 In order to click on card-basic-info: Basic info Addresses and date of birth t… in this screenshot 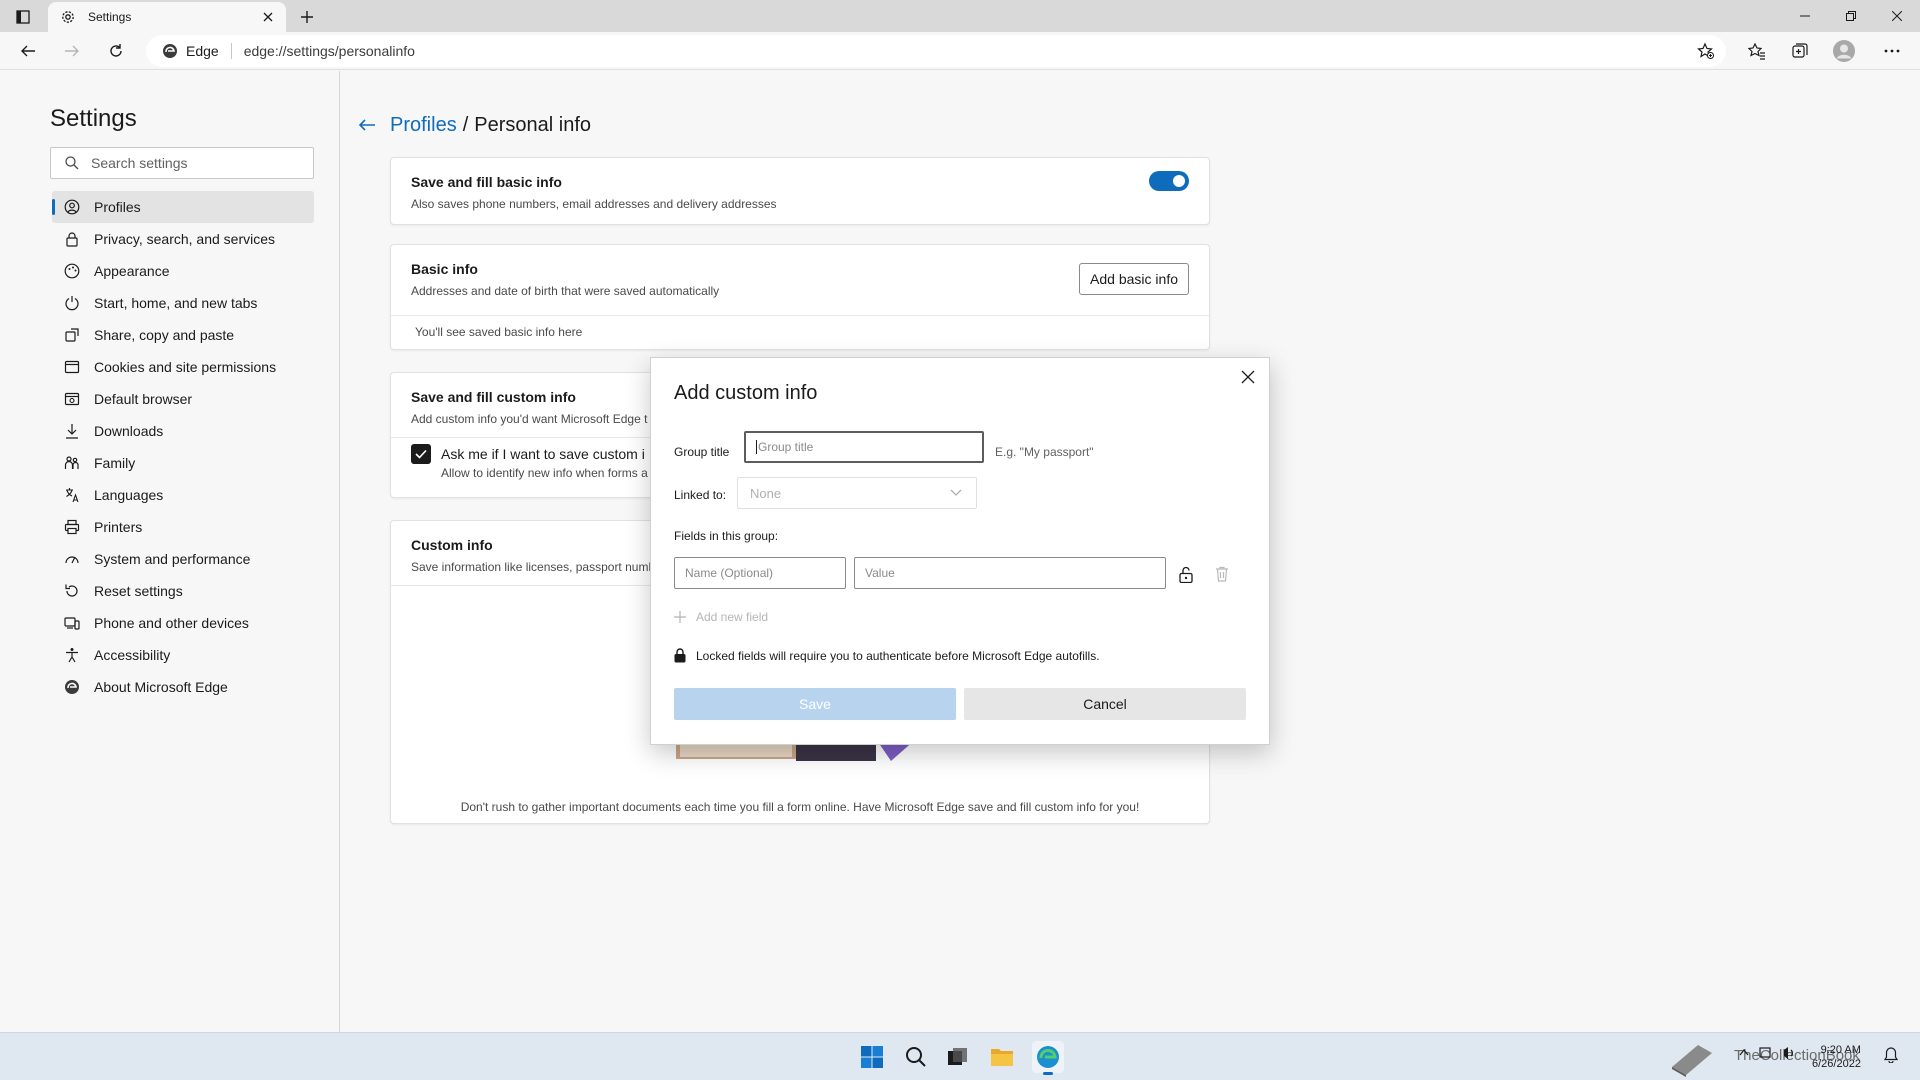, I will do `click(800, 297)`.